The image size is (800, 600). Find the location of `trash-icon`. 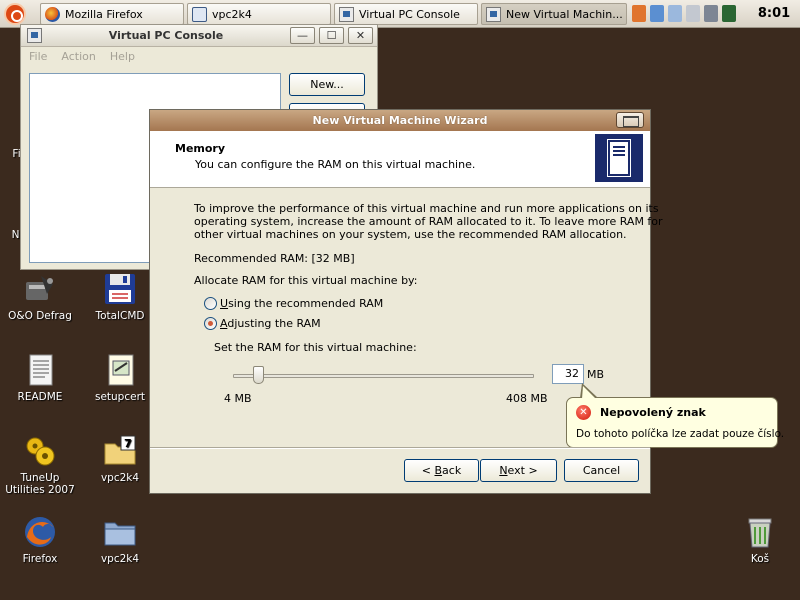

trash-icon is located at coordinates (760, 532).